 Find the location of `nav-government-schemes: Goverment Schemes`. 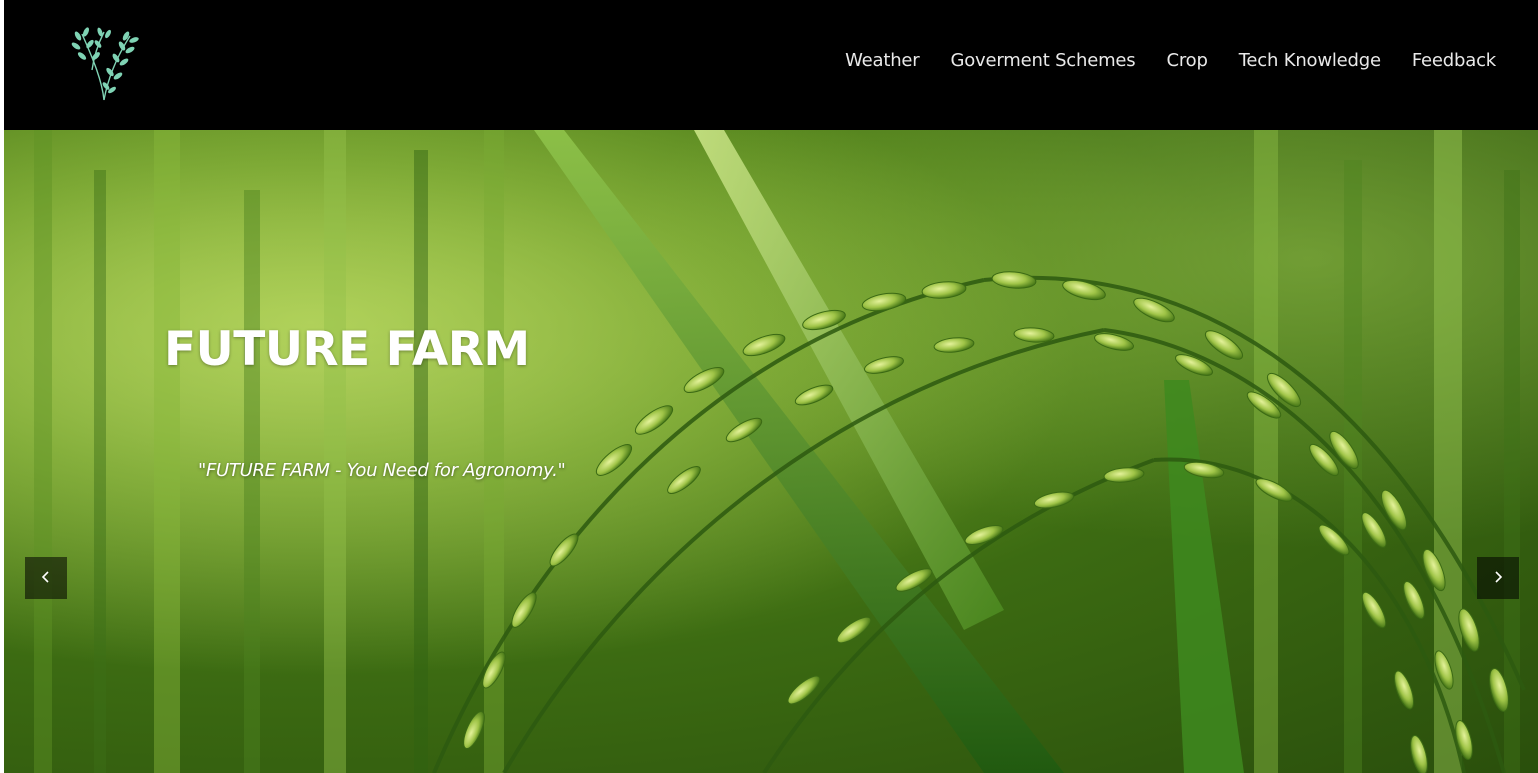

nav-government-schemes: Goverment Schemes is located at coordinates (1043, 60).